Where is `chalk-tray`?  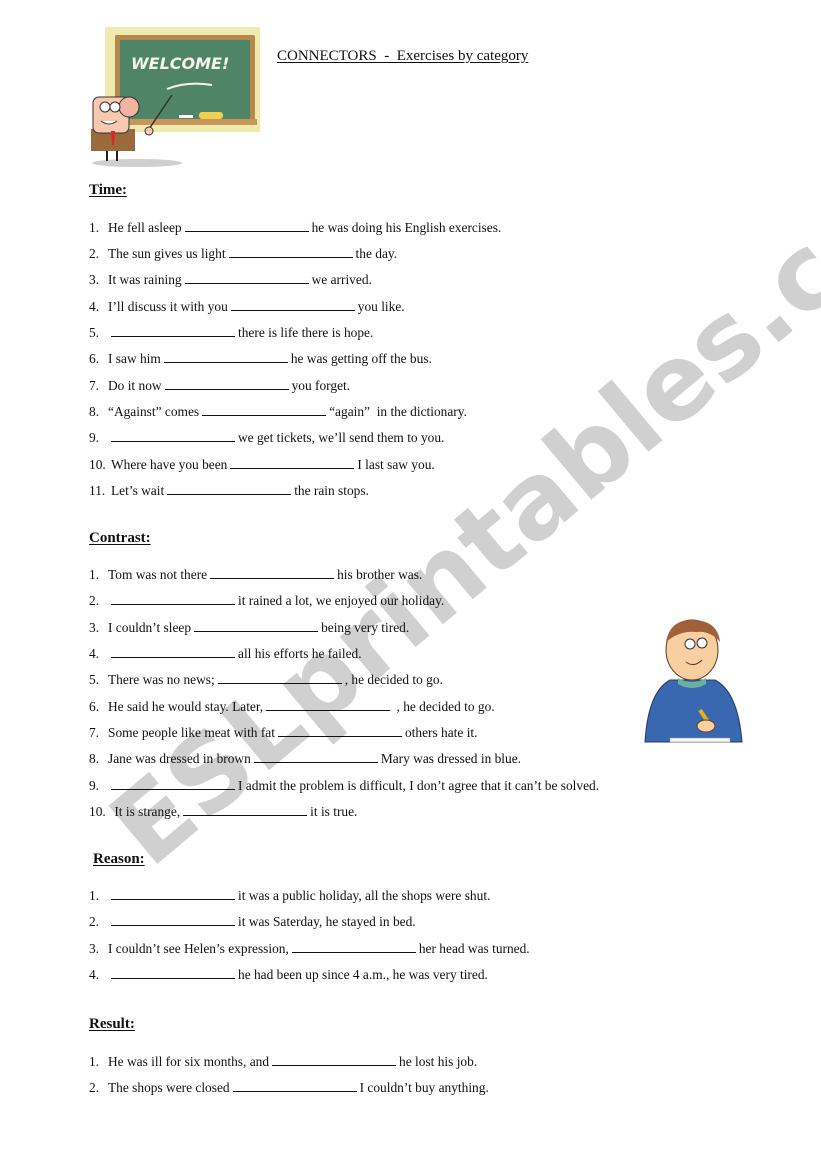 chalk-tray is located at coordinates (187, 122).